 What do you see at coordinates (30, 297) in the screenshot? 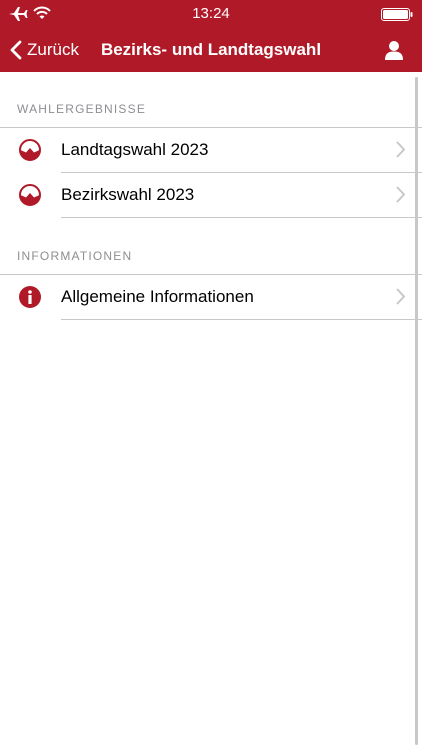
I see `info-icon` at bounding box center [30, 297].